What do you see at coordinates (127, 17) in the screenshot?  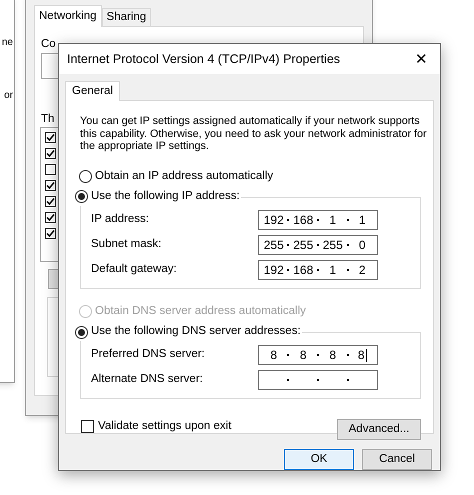 I see `tab: Sharing` at bounding box center [127, 17].